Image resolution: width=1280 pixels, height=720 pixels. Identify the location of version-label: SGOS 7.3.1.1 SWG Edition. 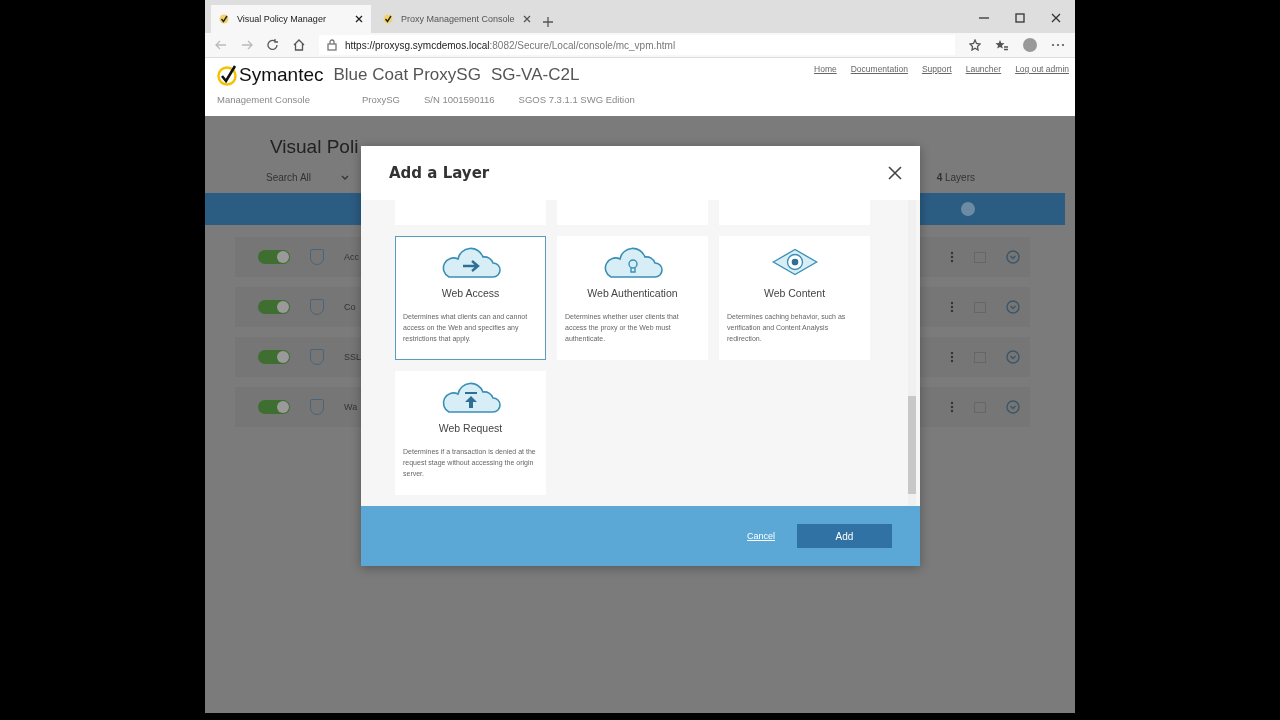
(576, 99).